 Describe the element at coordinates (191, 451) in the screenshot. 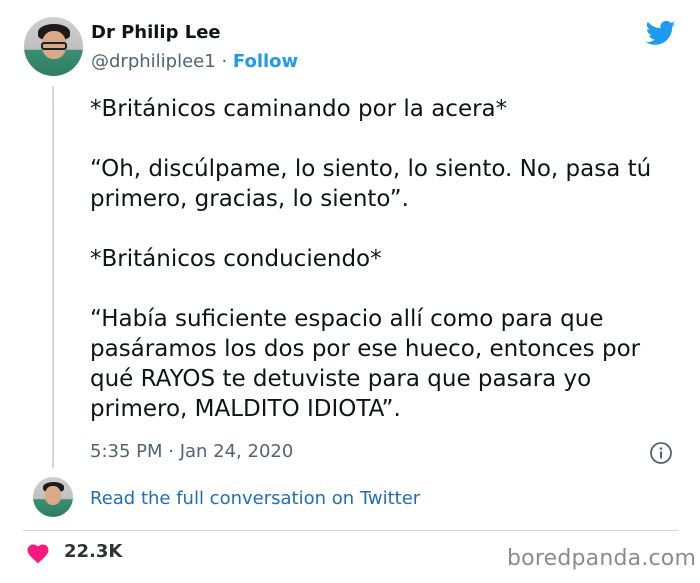

I see `tweet-timestamp: 5:35 PM · Jan 24, 2020` at that location.